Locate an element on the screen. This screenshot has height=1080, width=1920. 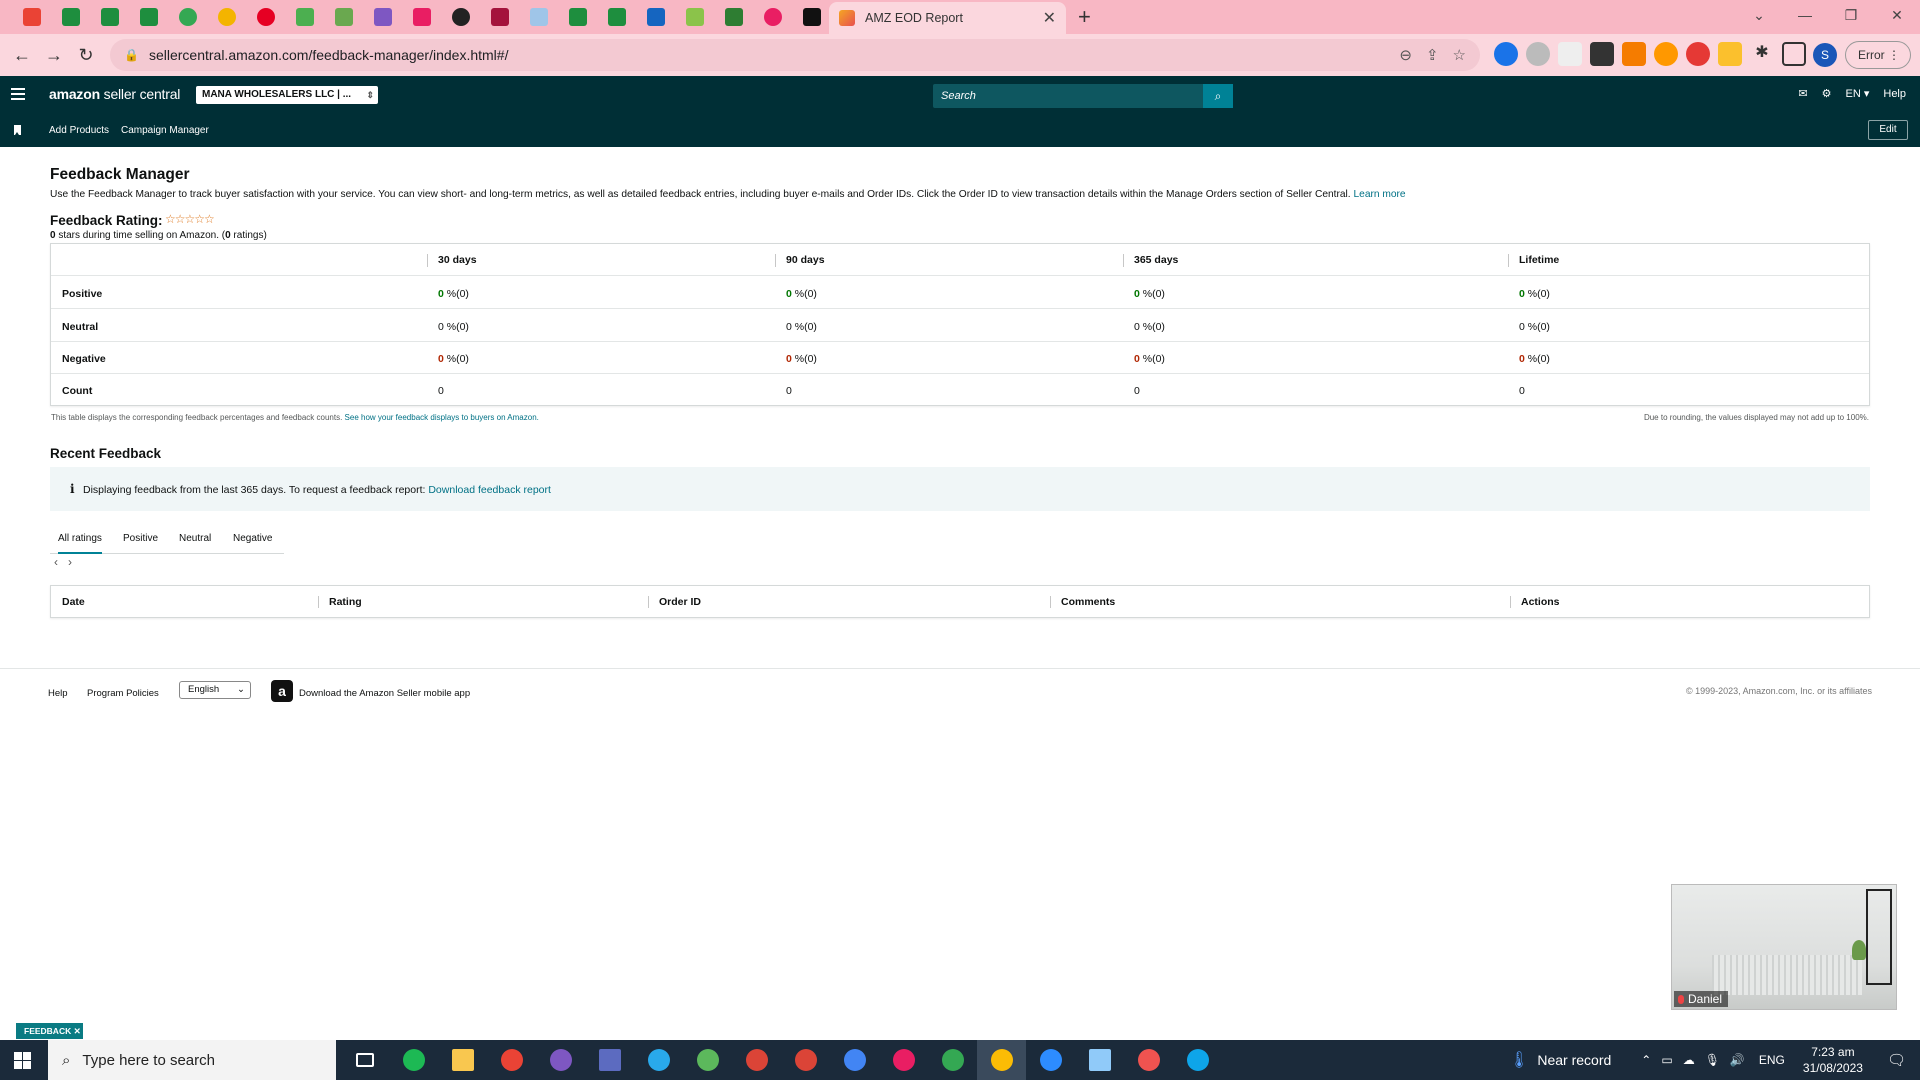
error-button: Error ⋮ is located at coordinates (1878, 55).